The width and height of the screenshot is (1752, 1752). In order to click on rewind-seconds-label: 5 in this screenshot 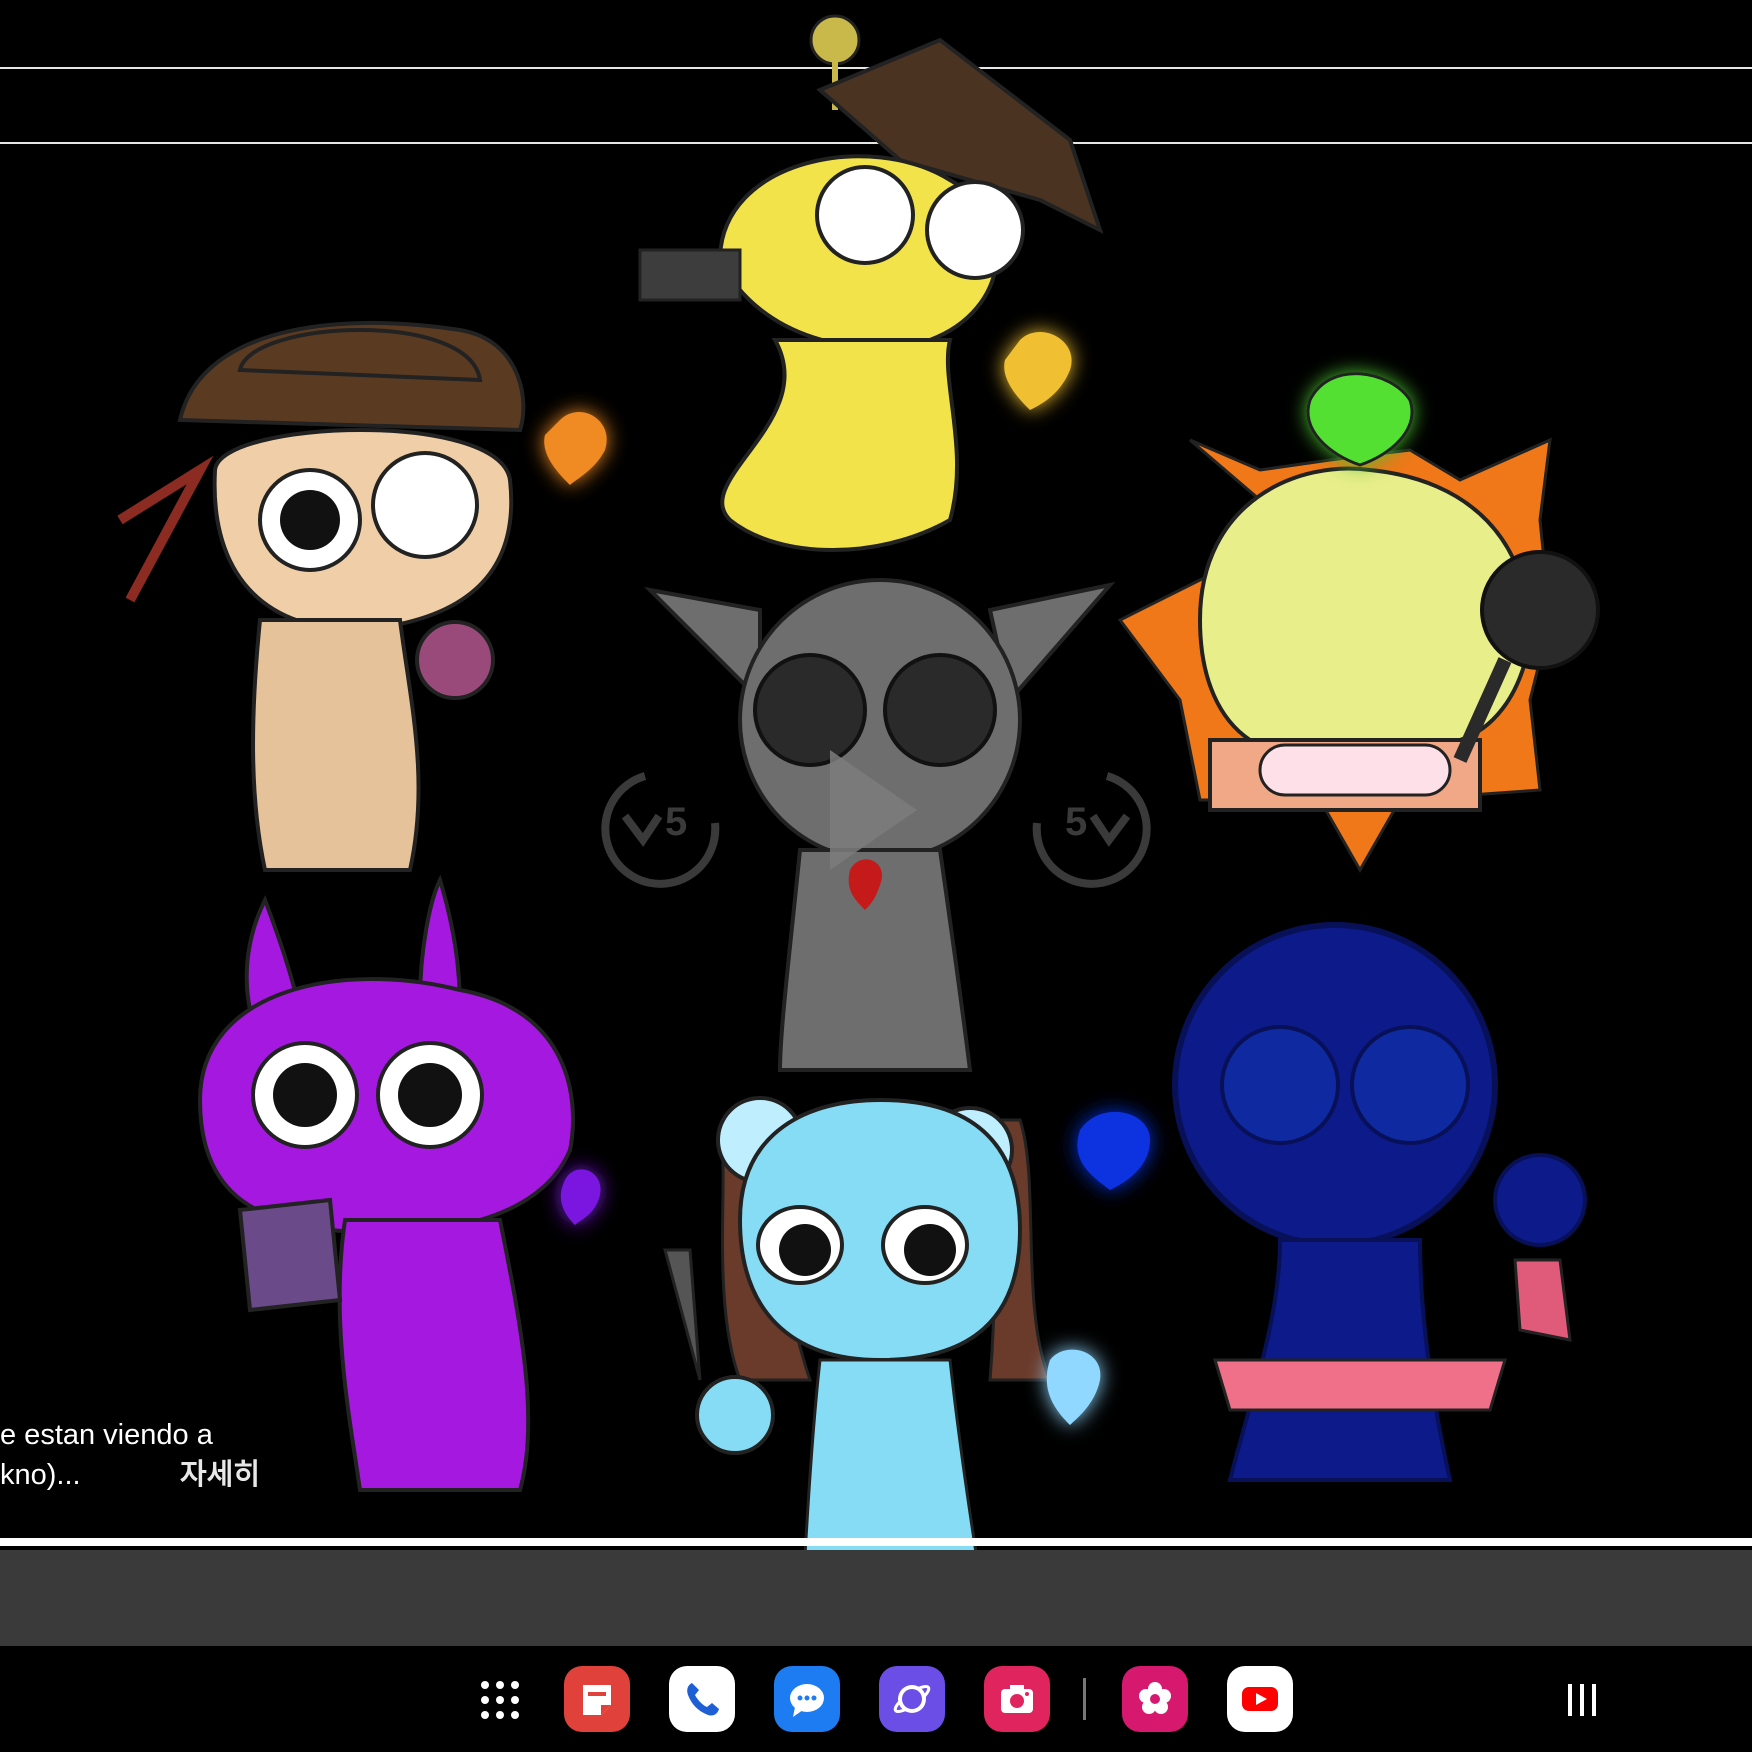, I will do `click(676, 822)`.